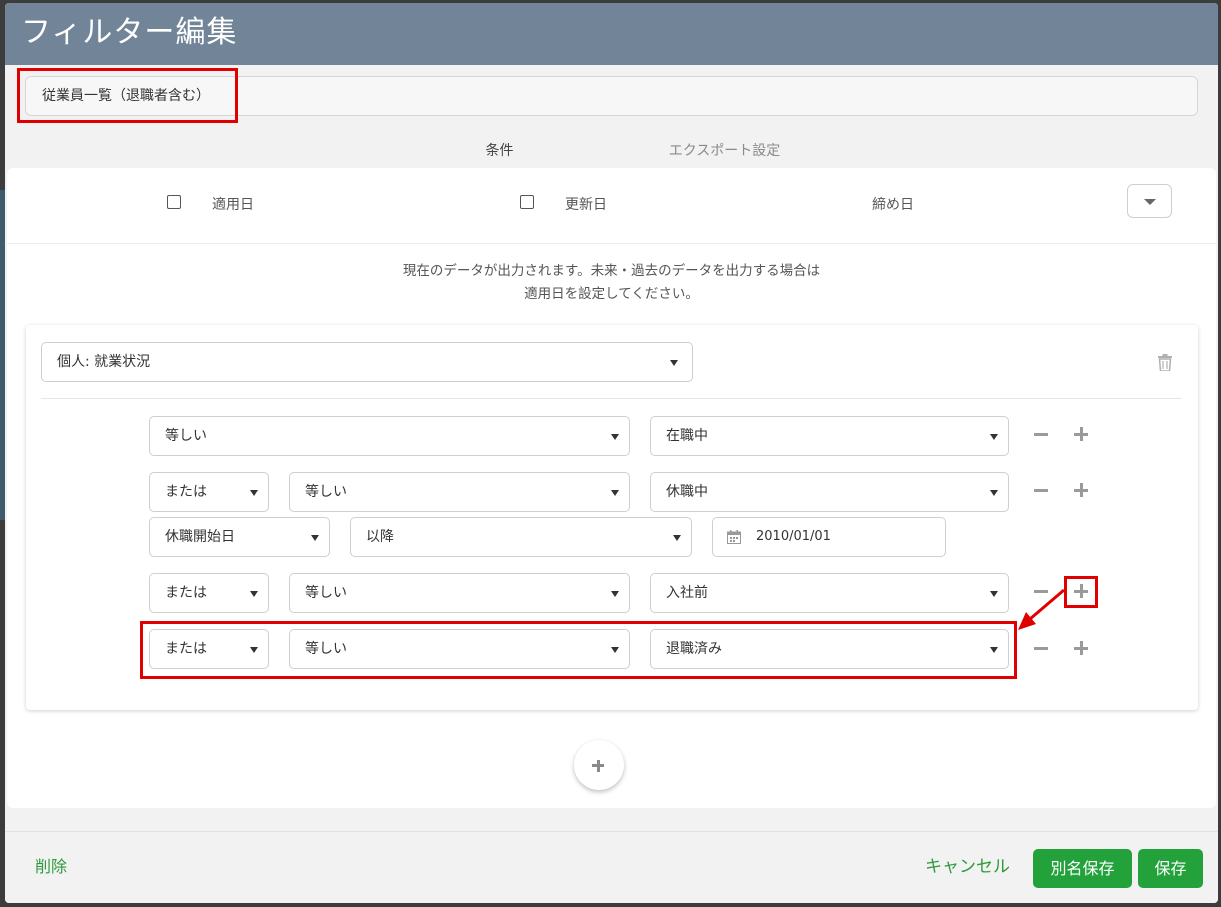  I want to click on value-select-value: 入社前, so click(687, 593).